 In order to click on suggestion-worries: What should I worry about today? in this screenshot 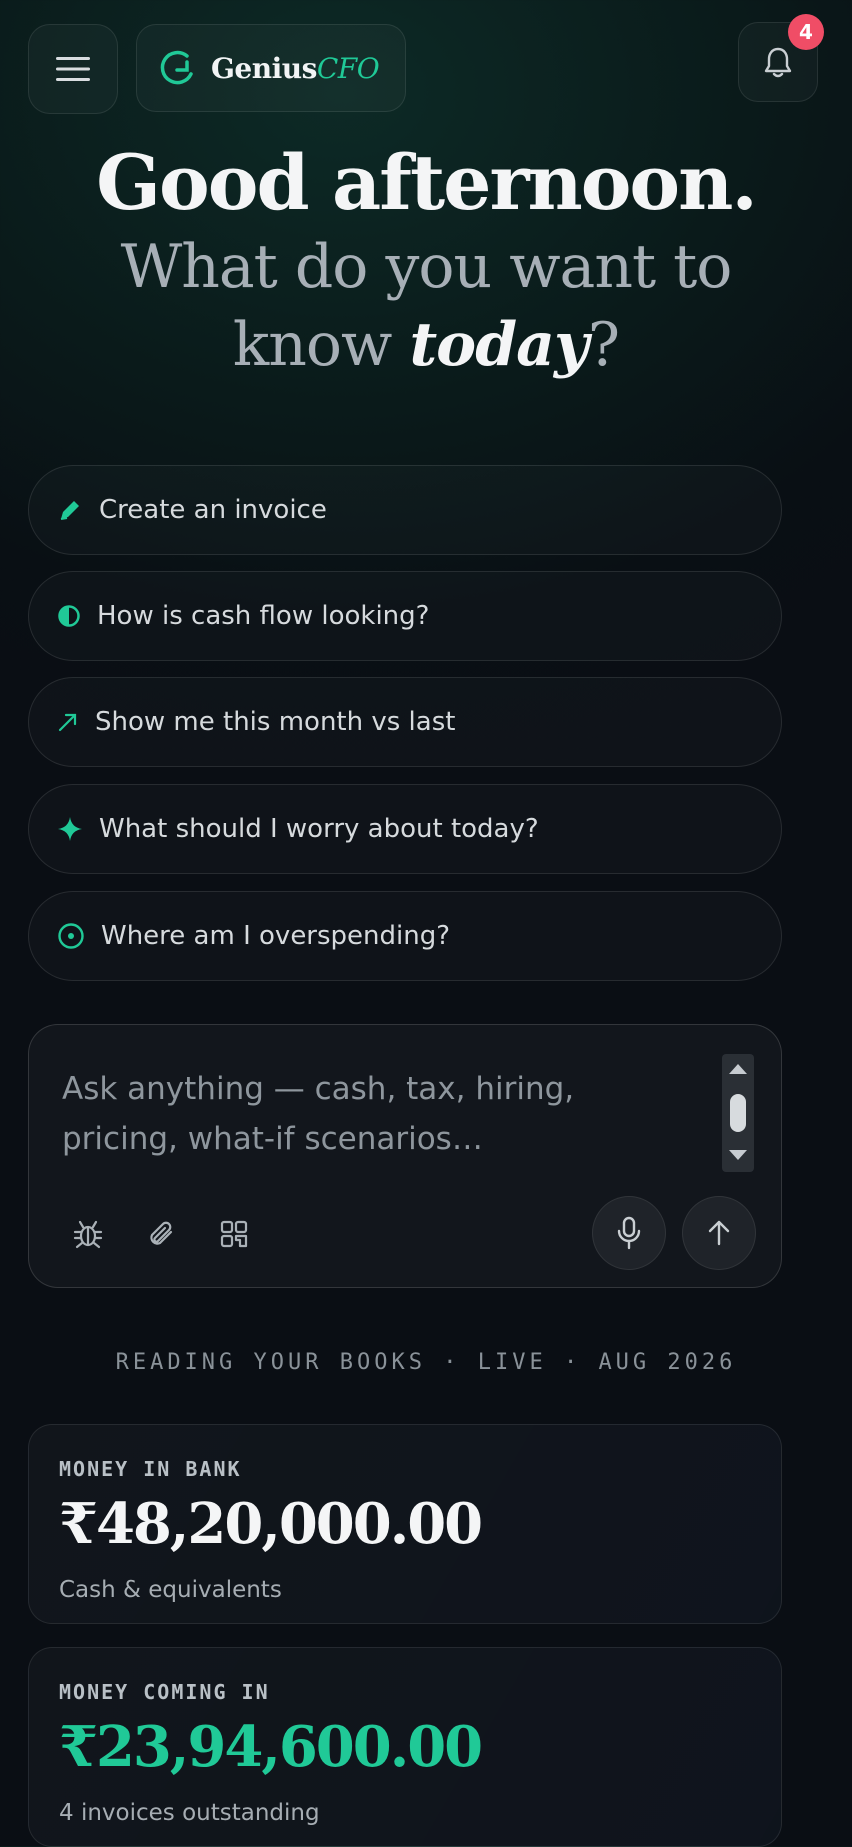, I will do `click(405, 829)`.